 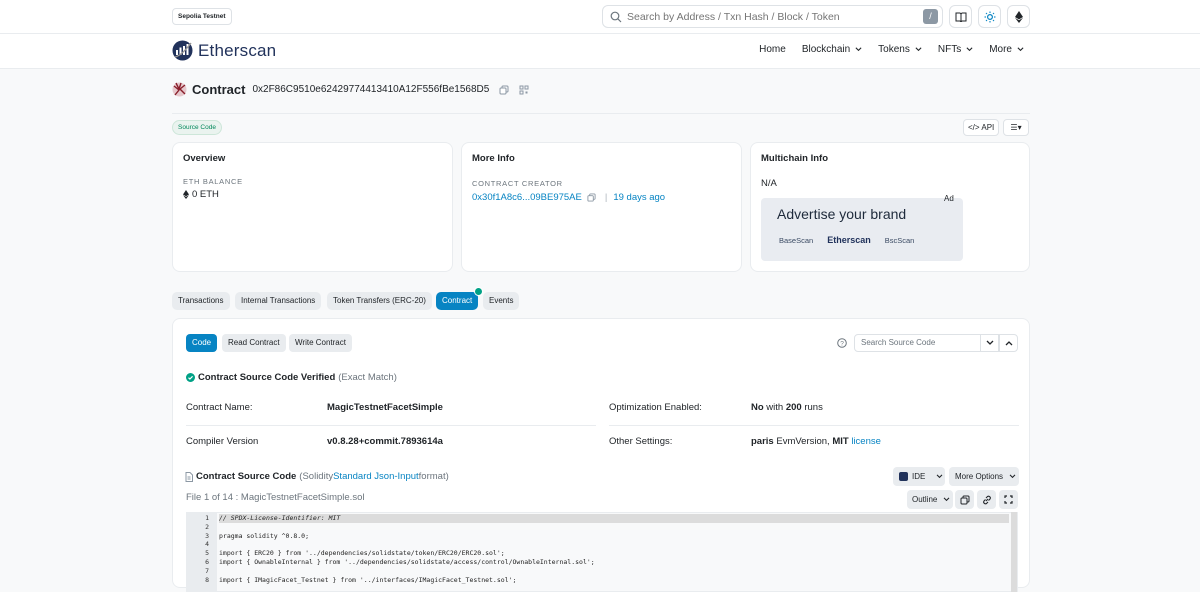 I want to click on link-icon, so click(x=986, y=499).